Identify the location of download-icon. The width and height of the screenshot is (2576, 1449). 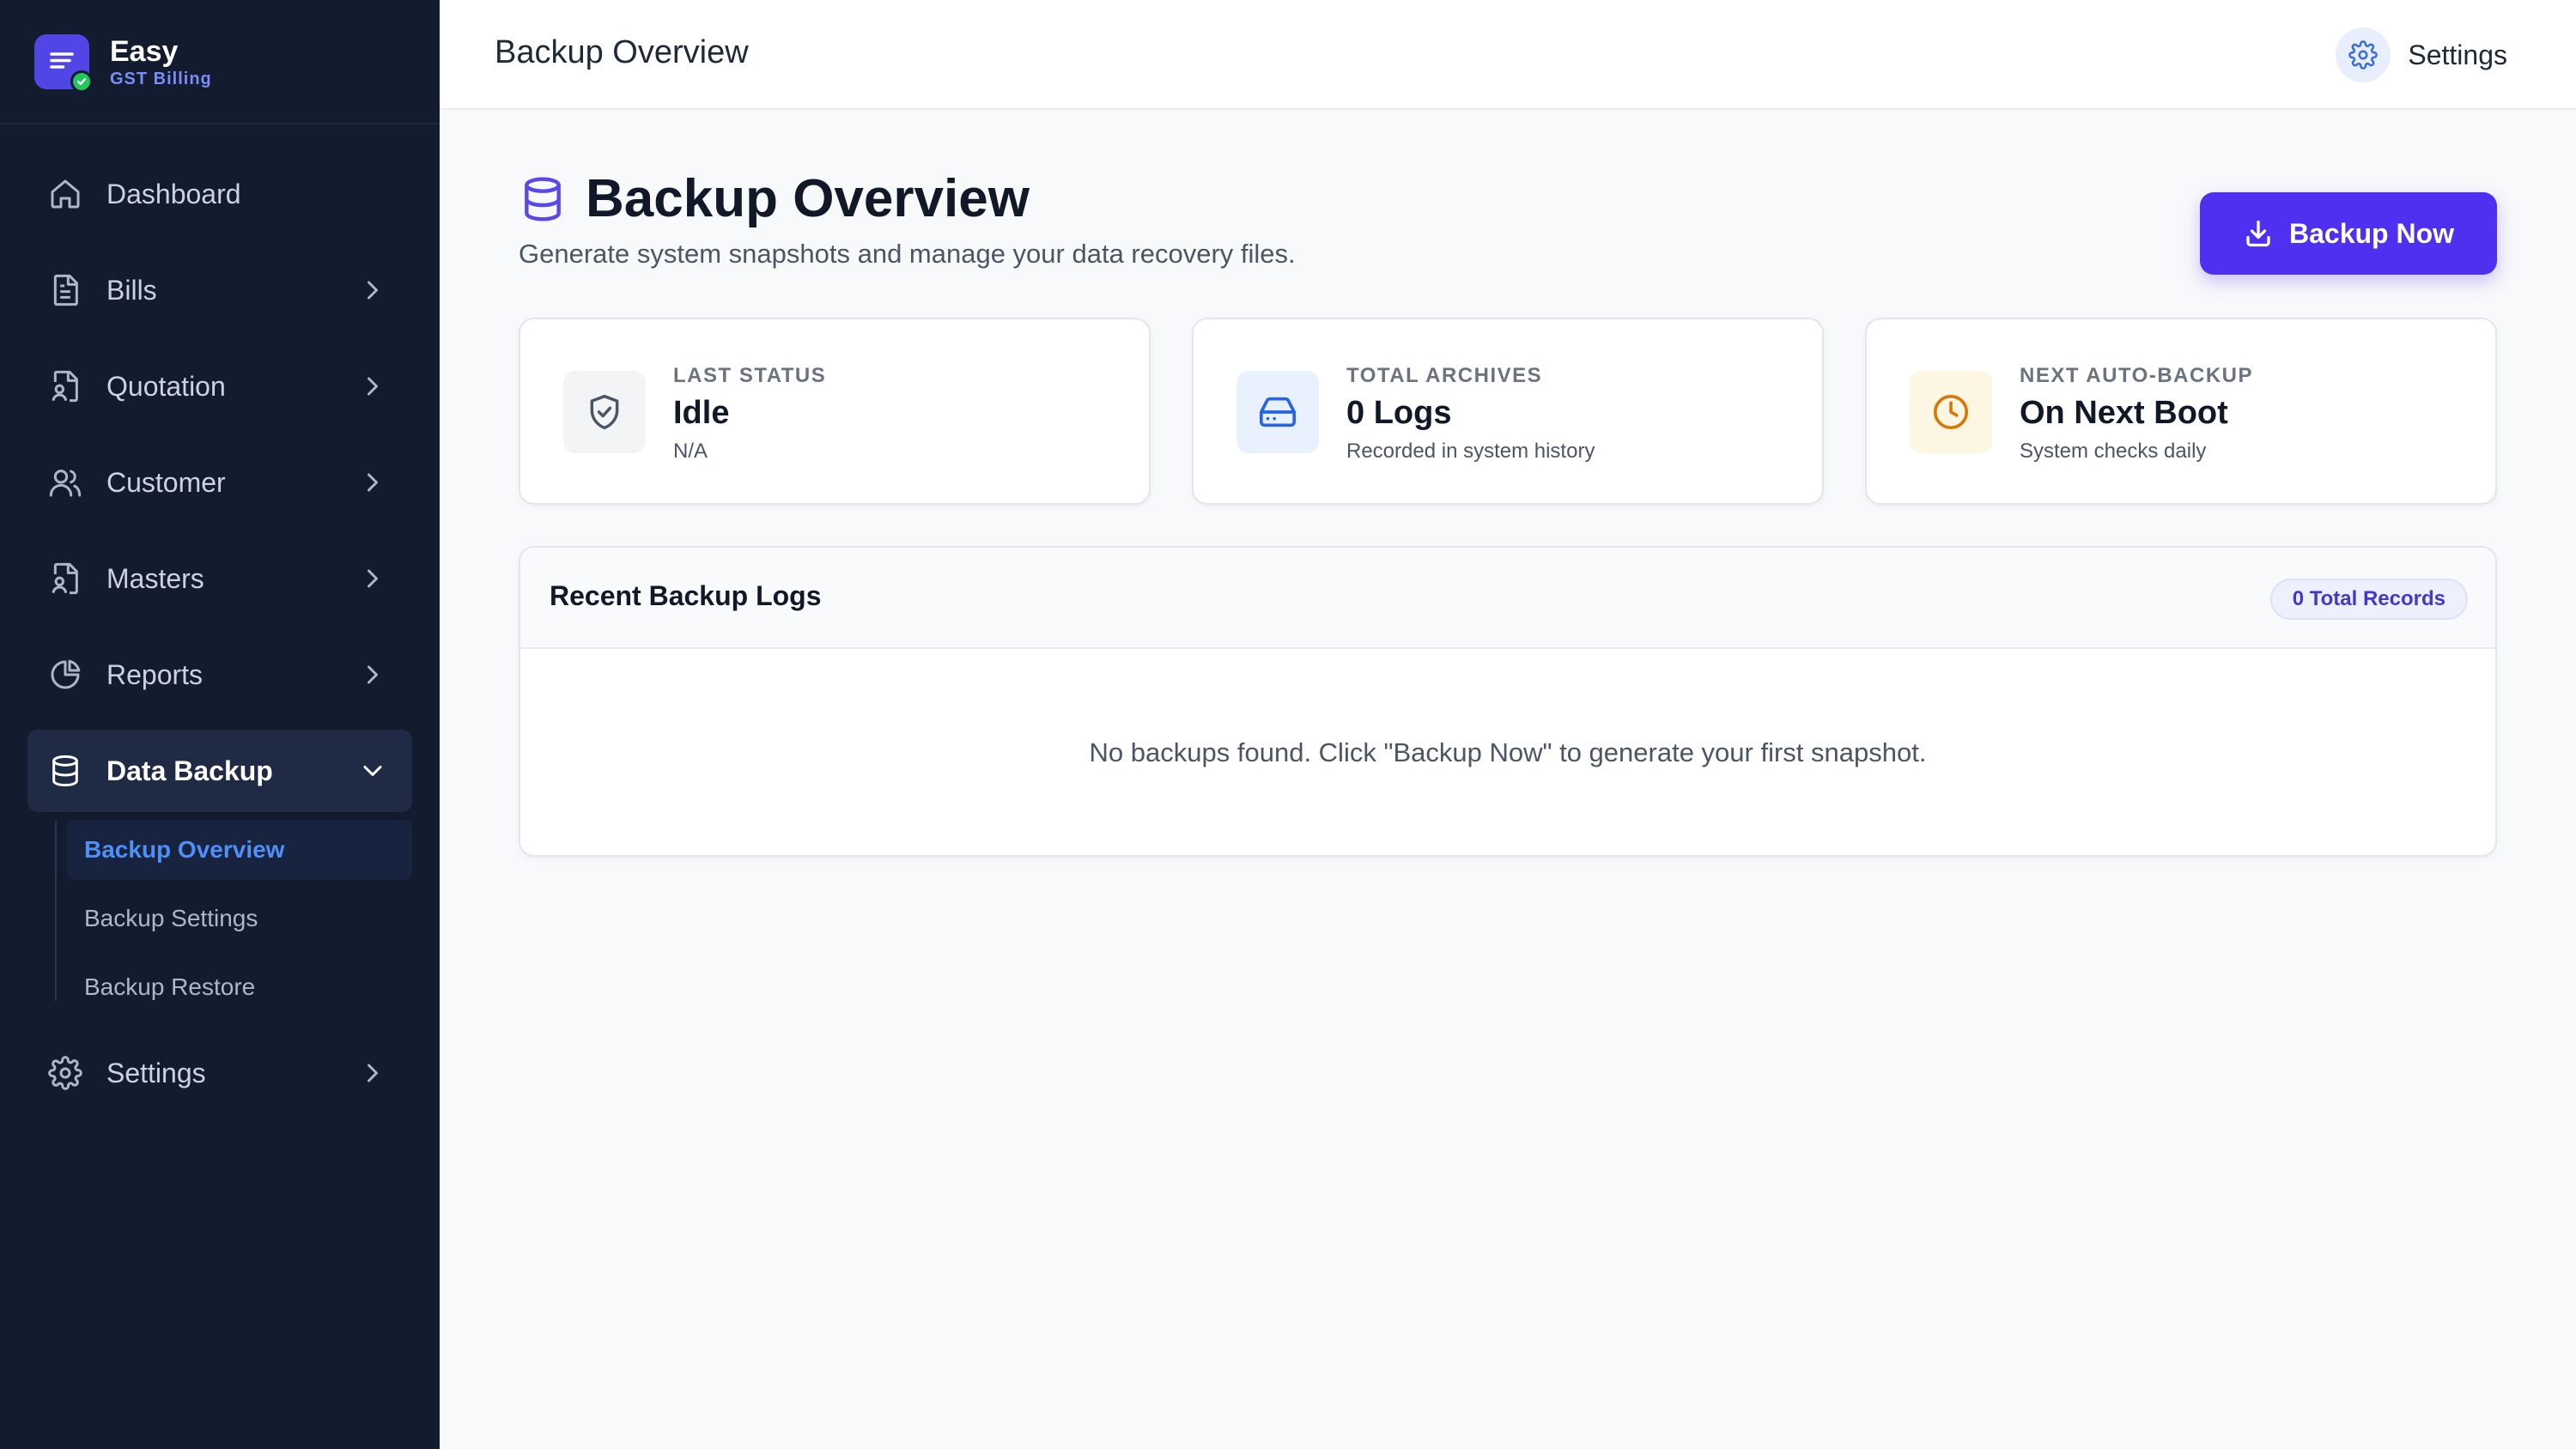
(2258, 234).